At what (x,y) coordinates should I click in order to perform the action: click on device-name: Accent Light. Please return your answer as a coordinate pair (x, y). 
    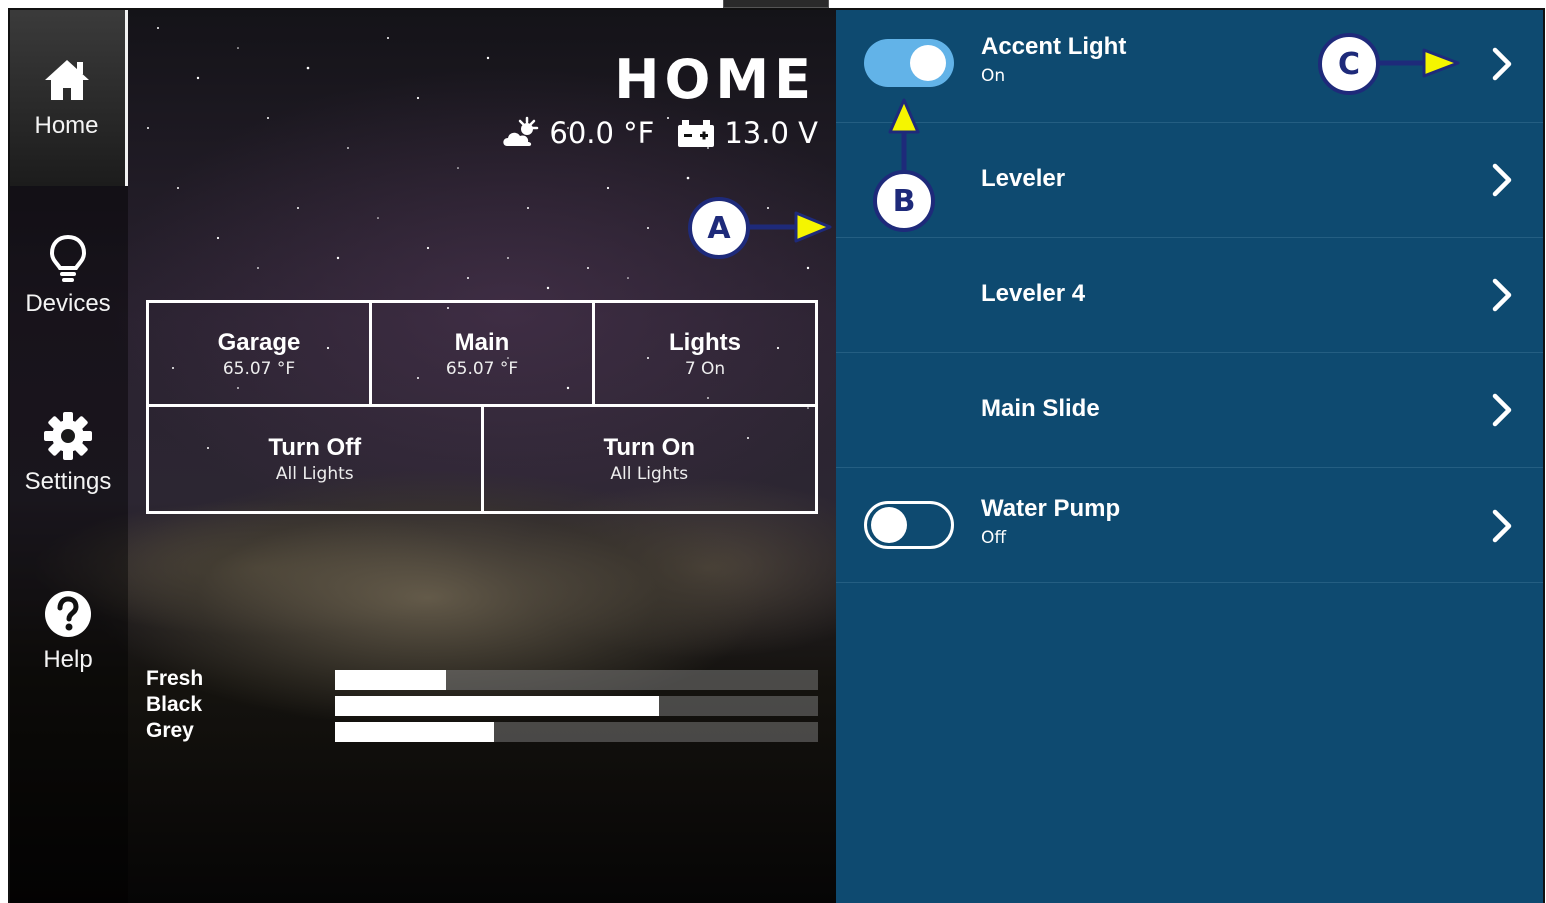
    Looking at the image, I should click on (1054, 46).